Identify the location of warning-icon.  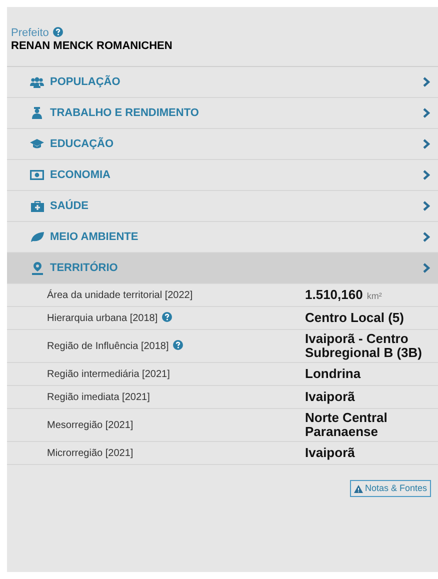
(358, 488).